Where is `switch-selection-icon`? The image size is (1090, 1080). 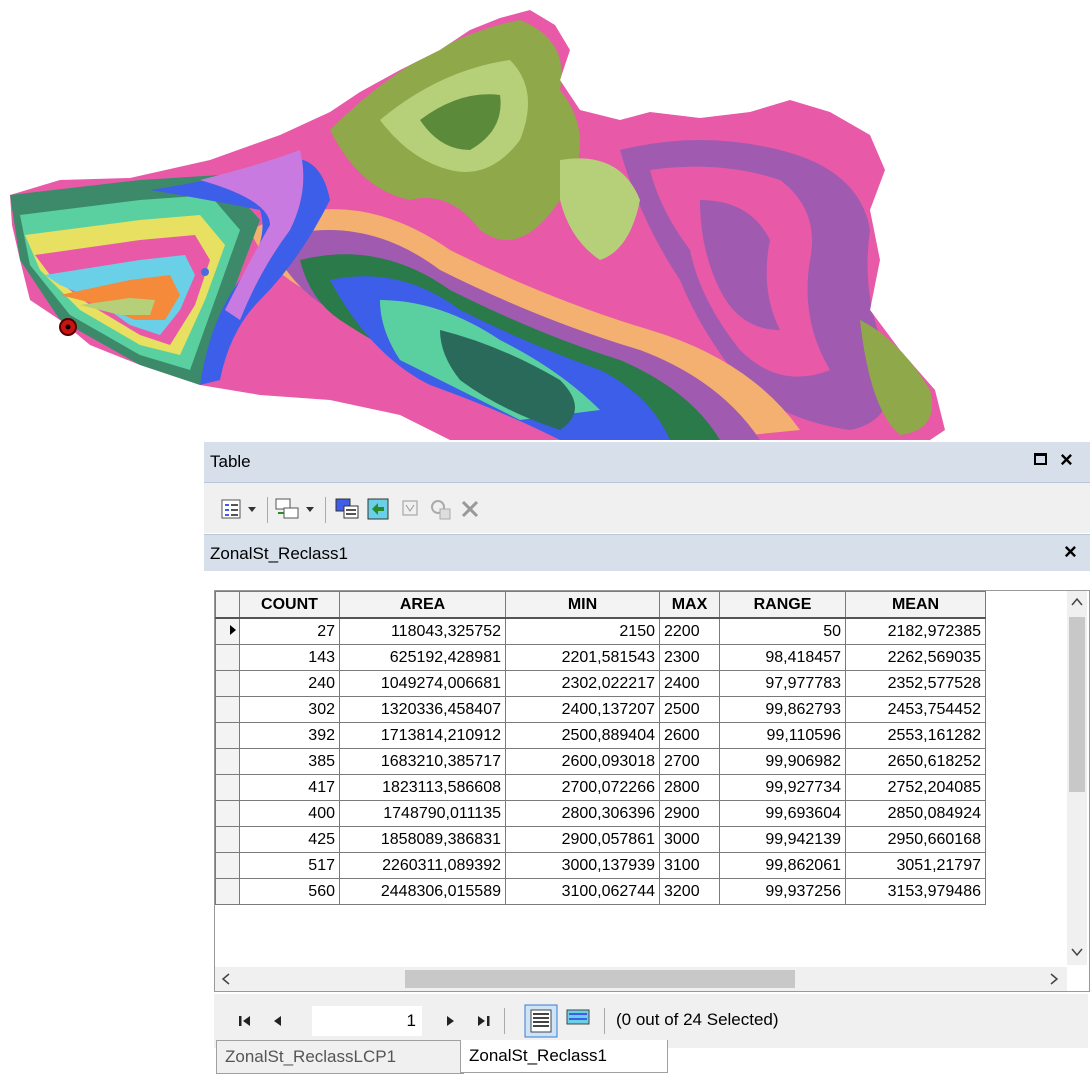
switch-selection-icon is located at coordinates (380, 509).